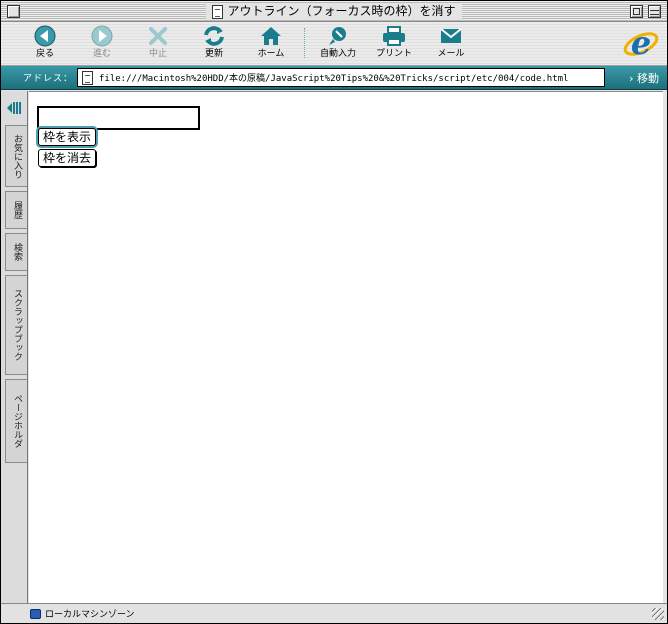 Image resolution: width=668 pixels, height=624 pixels. Describe the element at coordinates (16, 156) in the screenshot. I see `tab-favorites: お気に入り` at that location.